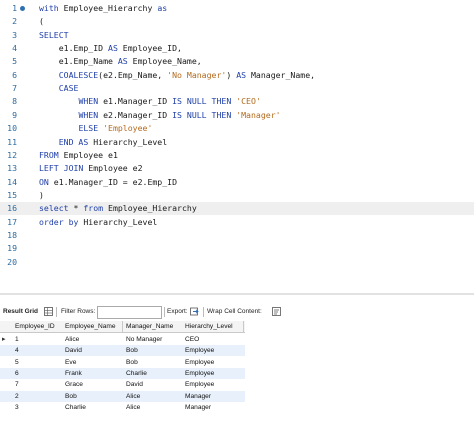  I want to click on code-line: 14 ON e1.Manager_ID = e2.Emp_ID, so click(237, 182).